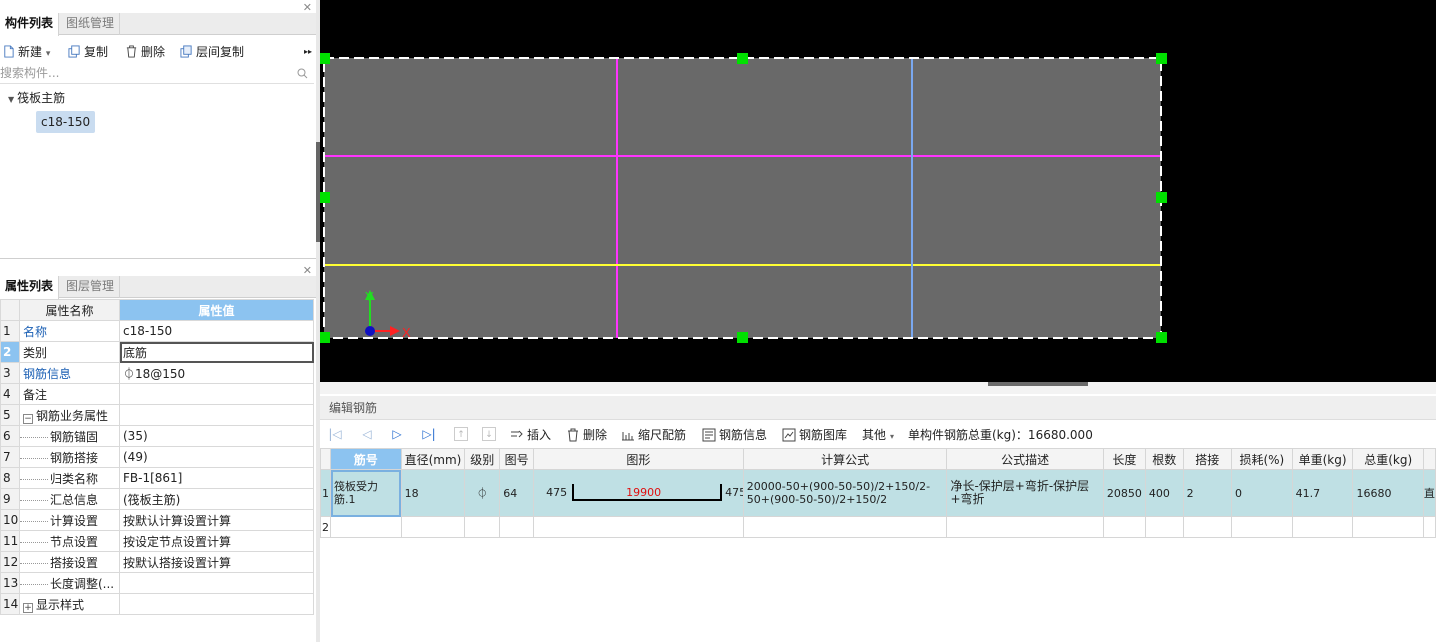 This screenshot has width=1436, height=642. Describe the element at coordinates (366, 493) in the screenshot. I see `cell-bar-no: 筏板受力筋.1` at that location.